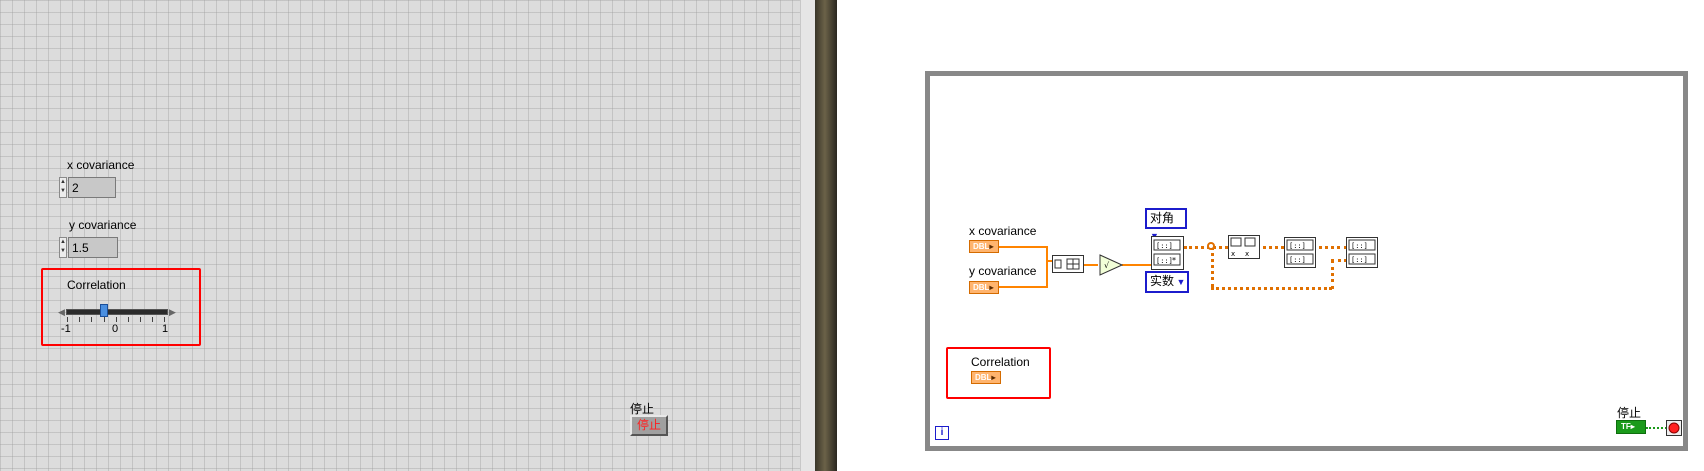 This screenshot has height=471, width=1704. Describe the element at coordinates (165, 329) in the screenshot. I see `slider-tick-label: 1` at that location.